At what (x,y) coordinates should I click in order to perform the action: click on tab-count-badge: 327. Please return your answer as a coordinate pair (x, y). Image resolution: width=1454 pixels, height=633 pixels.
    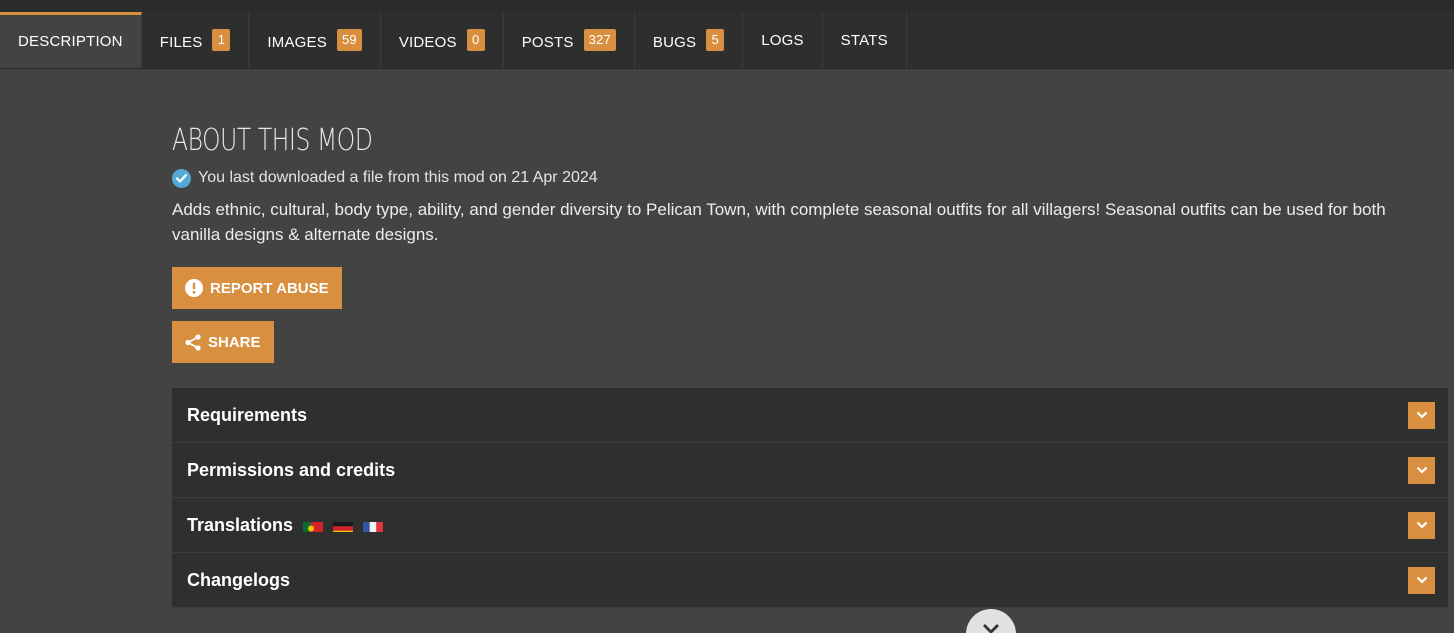
    Looking at the image, I should click on (599, 40).